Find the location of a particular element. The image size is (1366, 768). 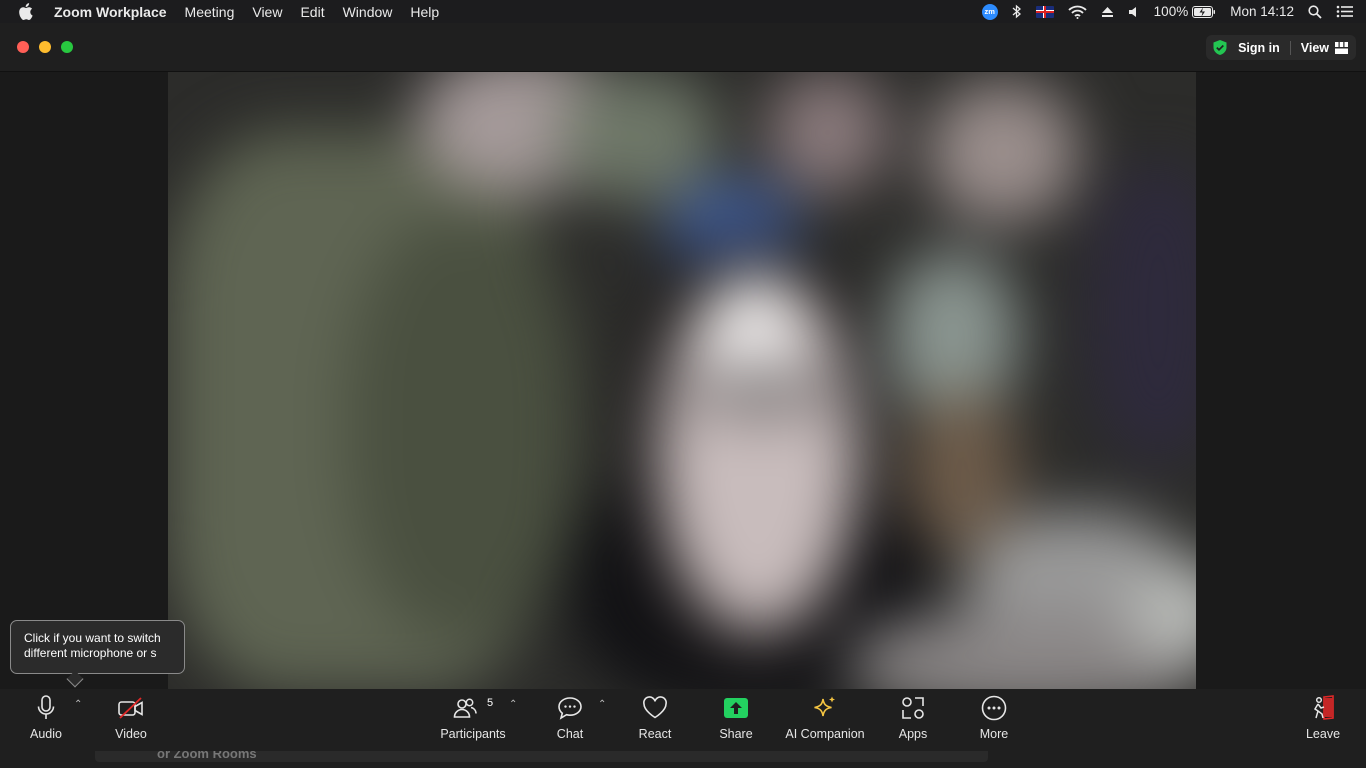

participants-count: 5 is located at coordinates (490, 703).